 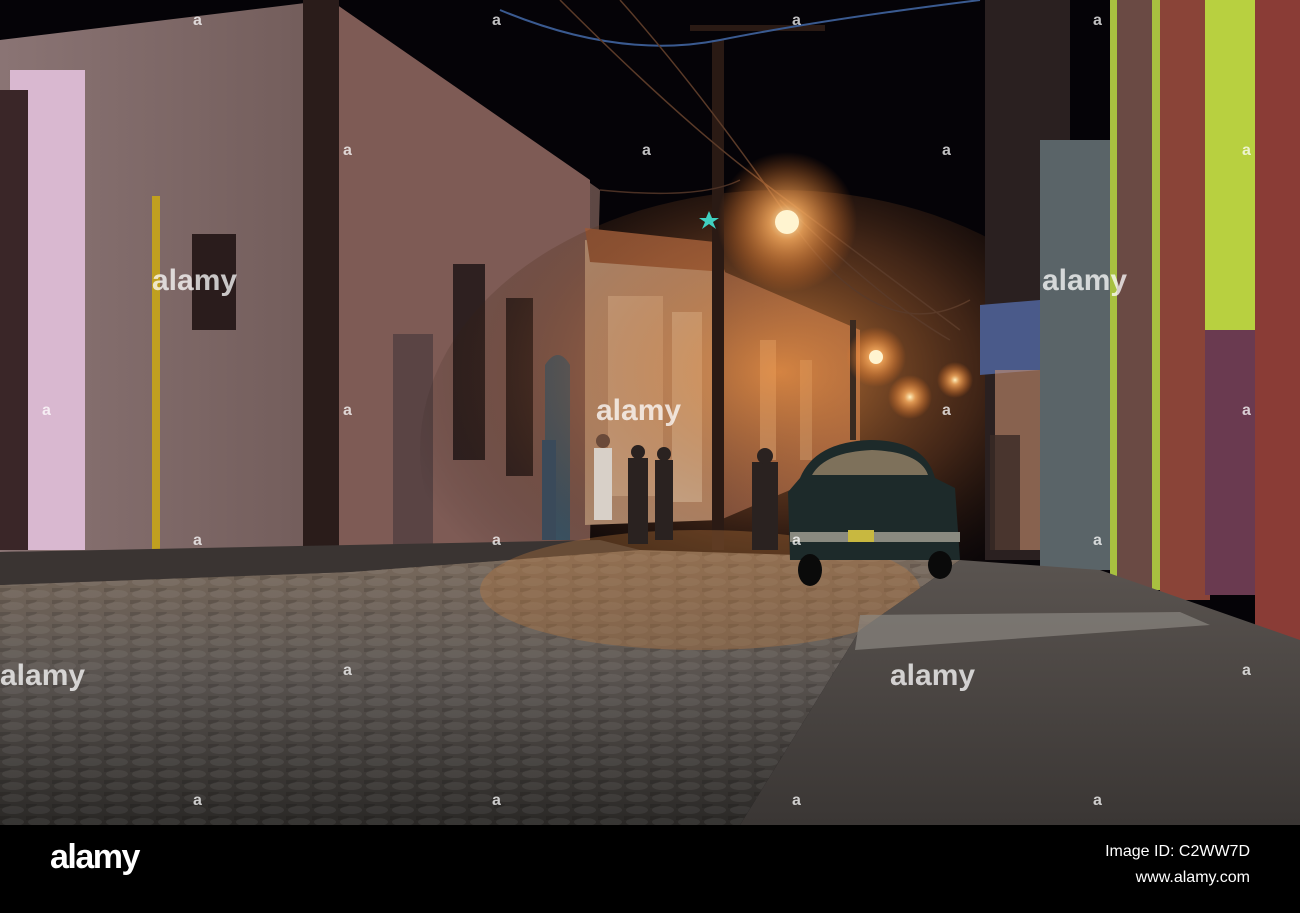 What do you see at coordinates (95, 857) in the screenshot?
I see `alamy-logo: alamy` at bounding box center [95, 857].